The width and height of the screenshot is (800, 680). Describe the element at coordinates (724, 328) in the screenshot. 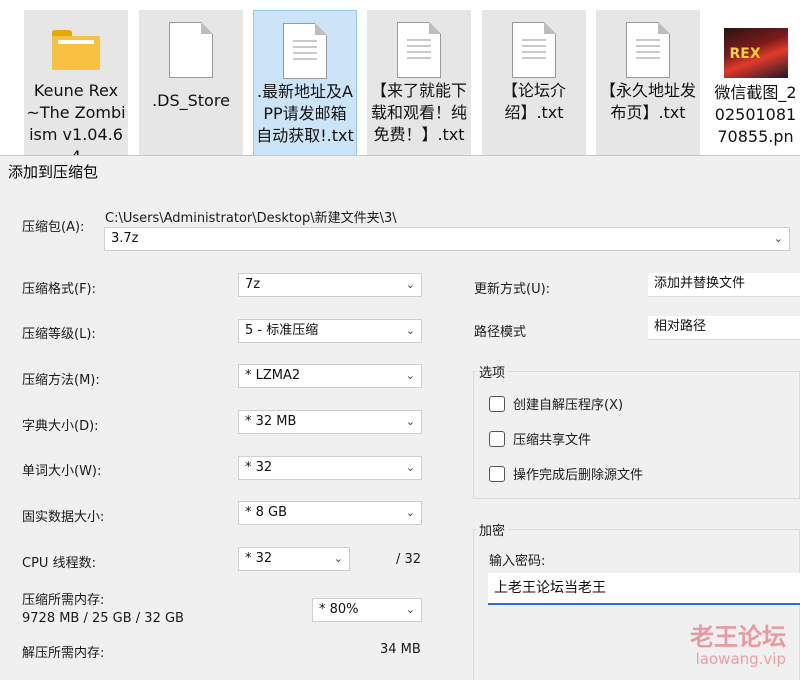

I see `path-mode-select: 相对路径` at that location.